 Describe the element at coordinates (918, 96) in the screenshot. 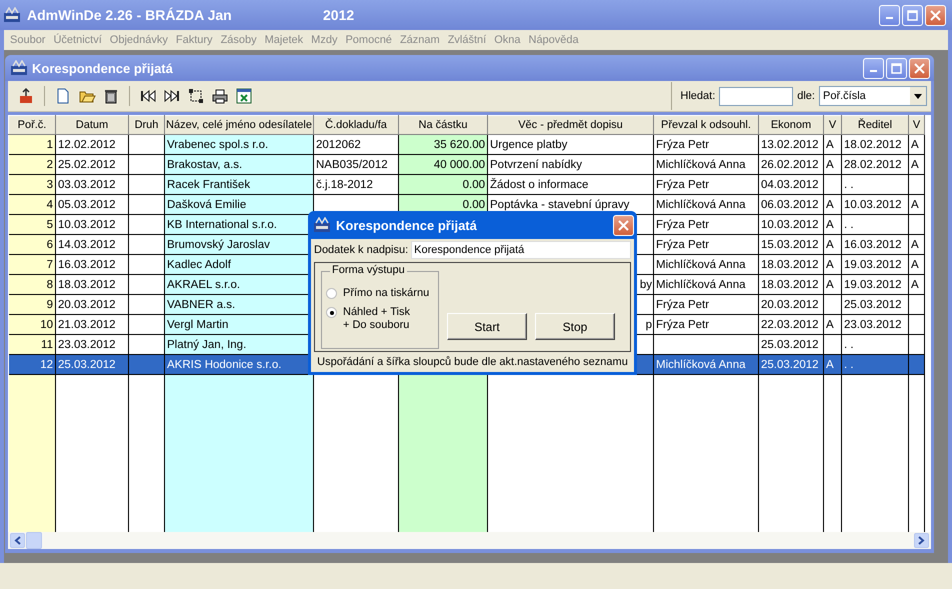

I see `caret-icon` at that location.